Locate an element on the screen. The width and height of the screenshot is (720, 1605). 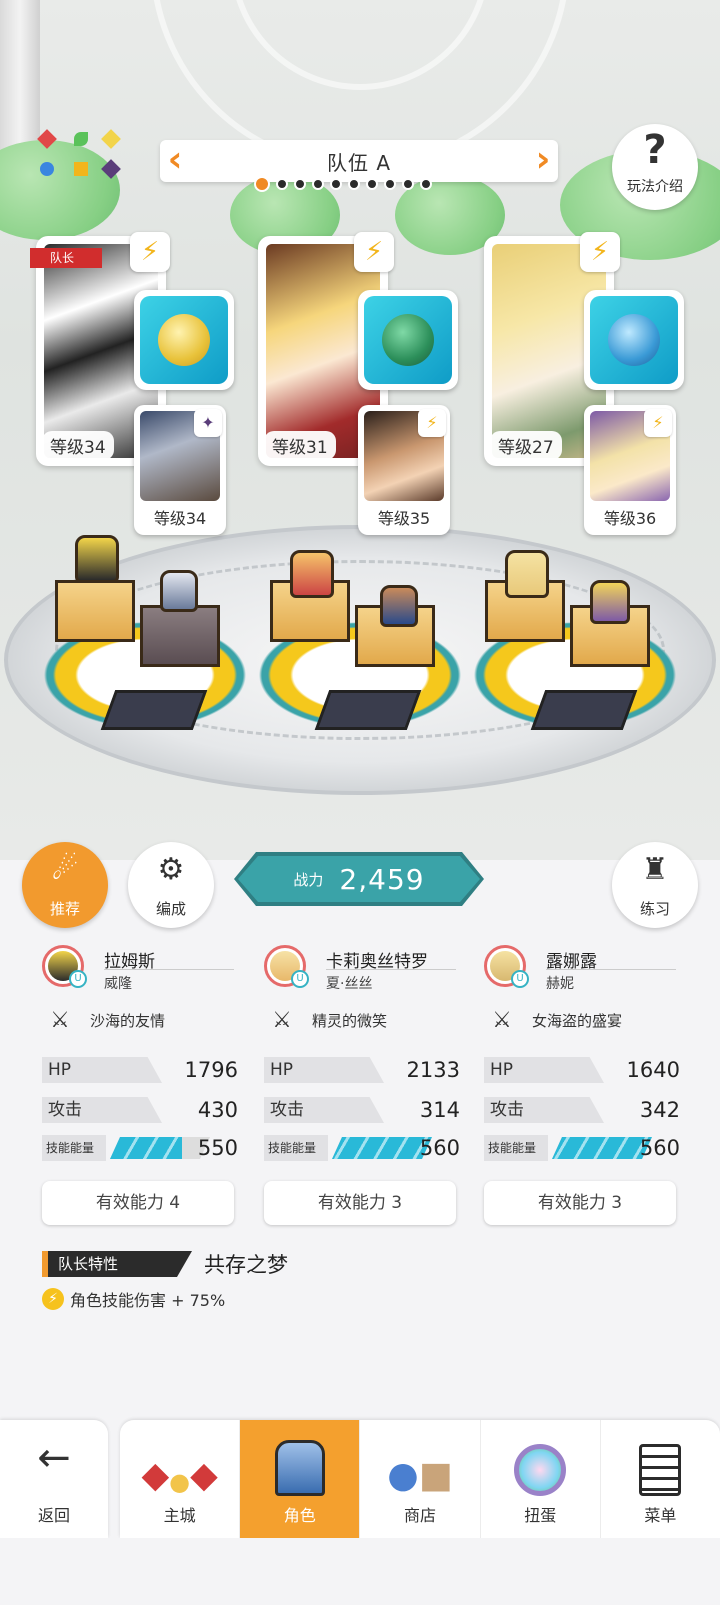
unison-name: 夏·丝丝 is located at coordinates (349, 984).